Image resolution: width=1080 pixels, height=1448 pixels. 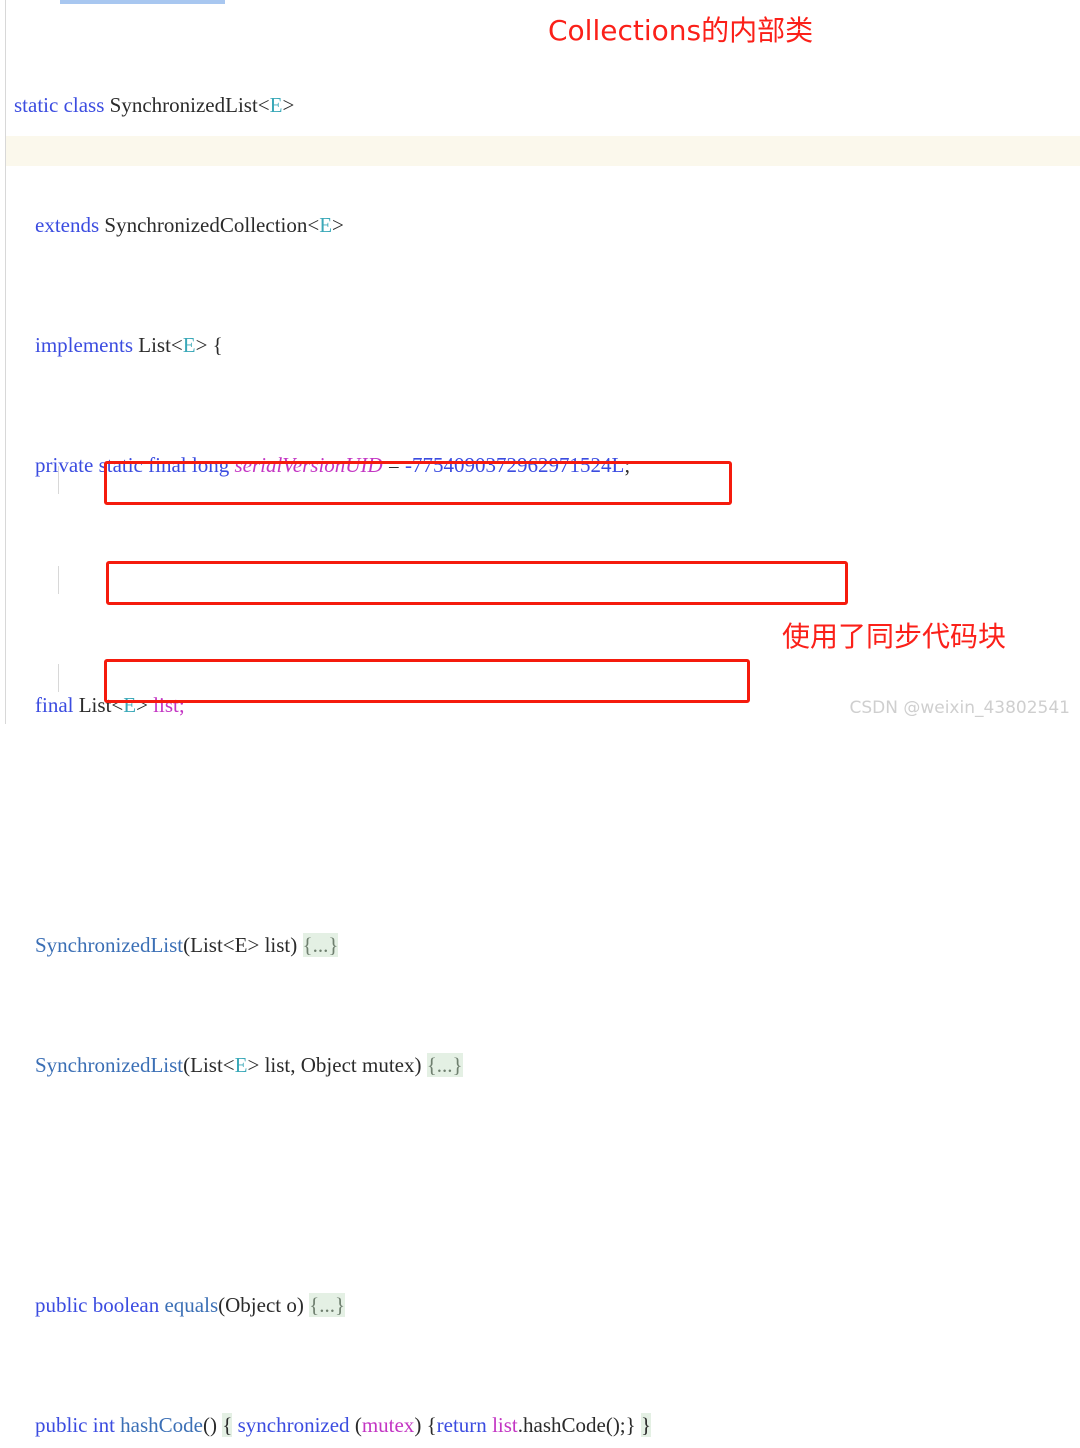 I want to click on assign-operator: =, so click(x=393, y=465).